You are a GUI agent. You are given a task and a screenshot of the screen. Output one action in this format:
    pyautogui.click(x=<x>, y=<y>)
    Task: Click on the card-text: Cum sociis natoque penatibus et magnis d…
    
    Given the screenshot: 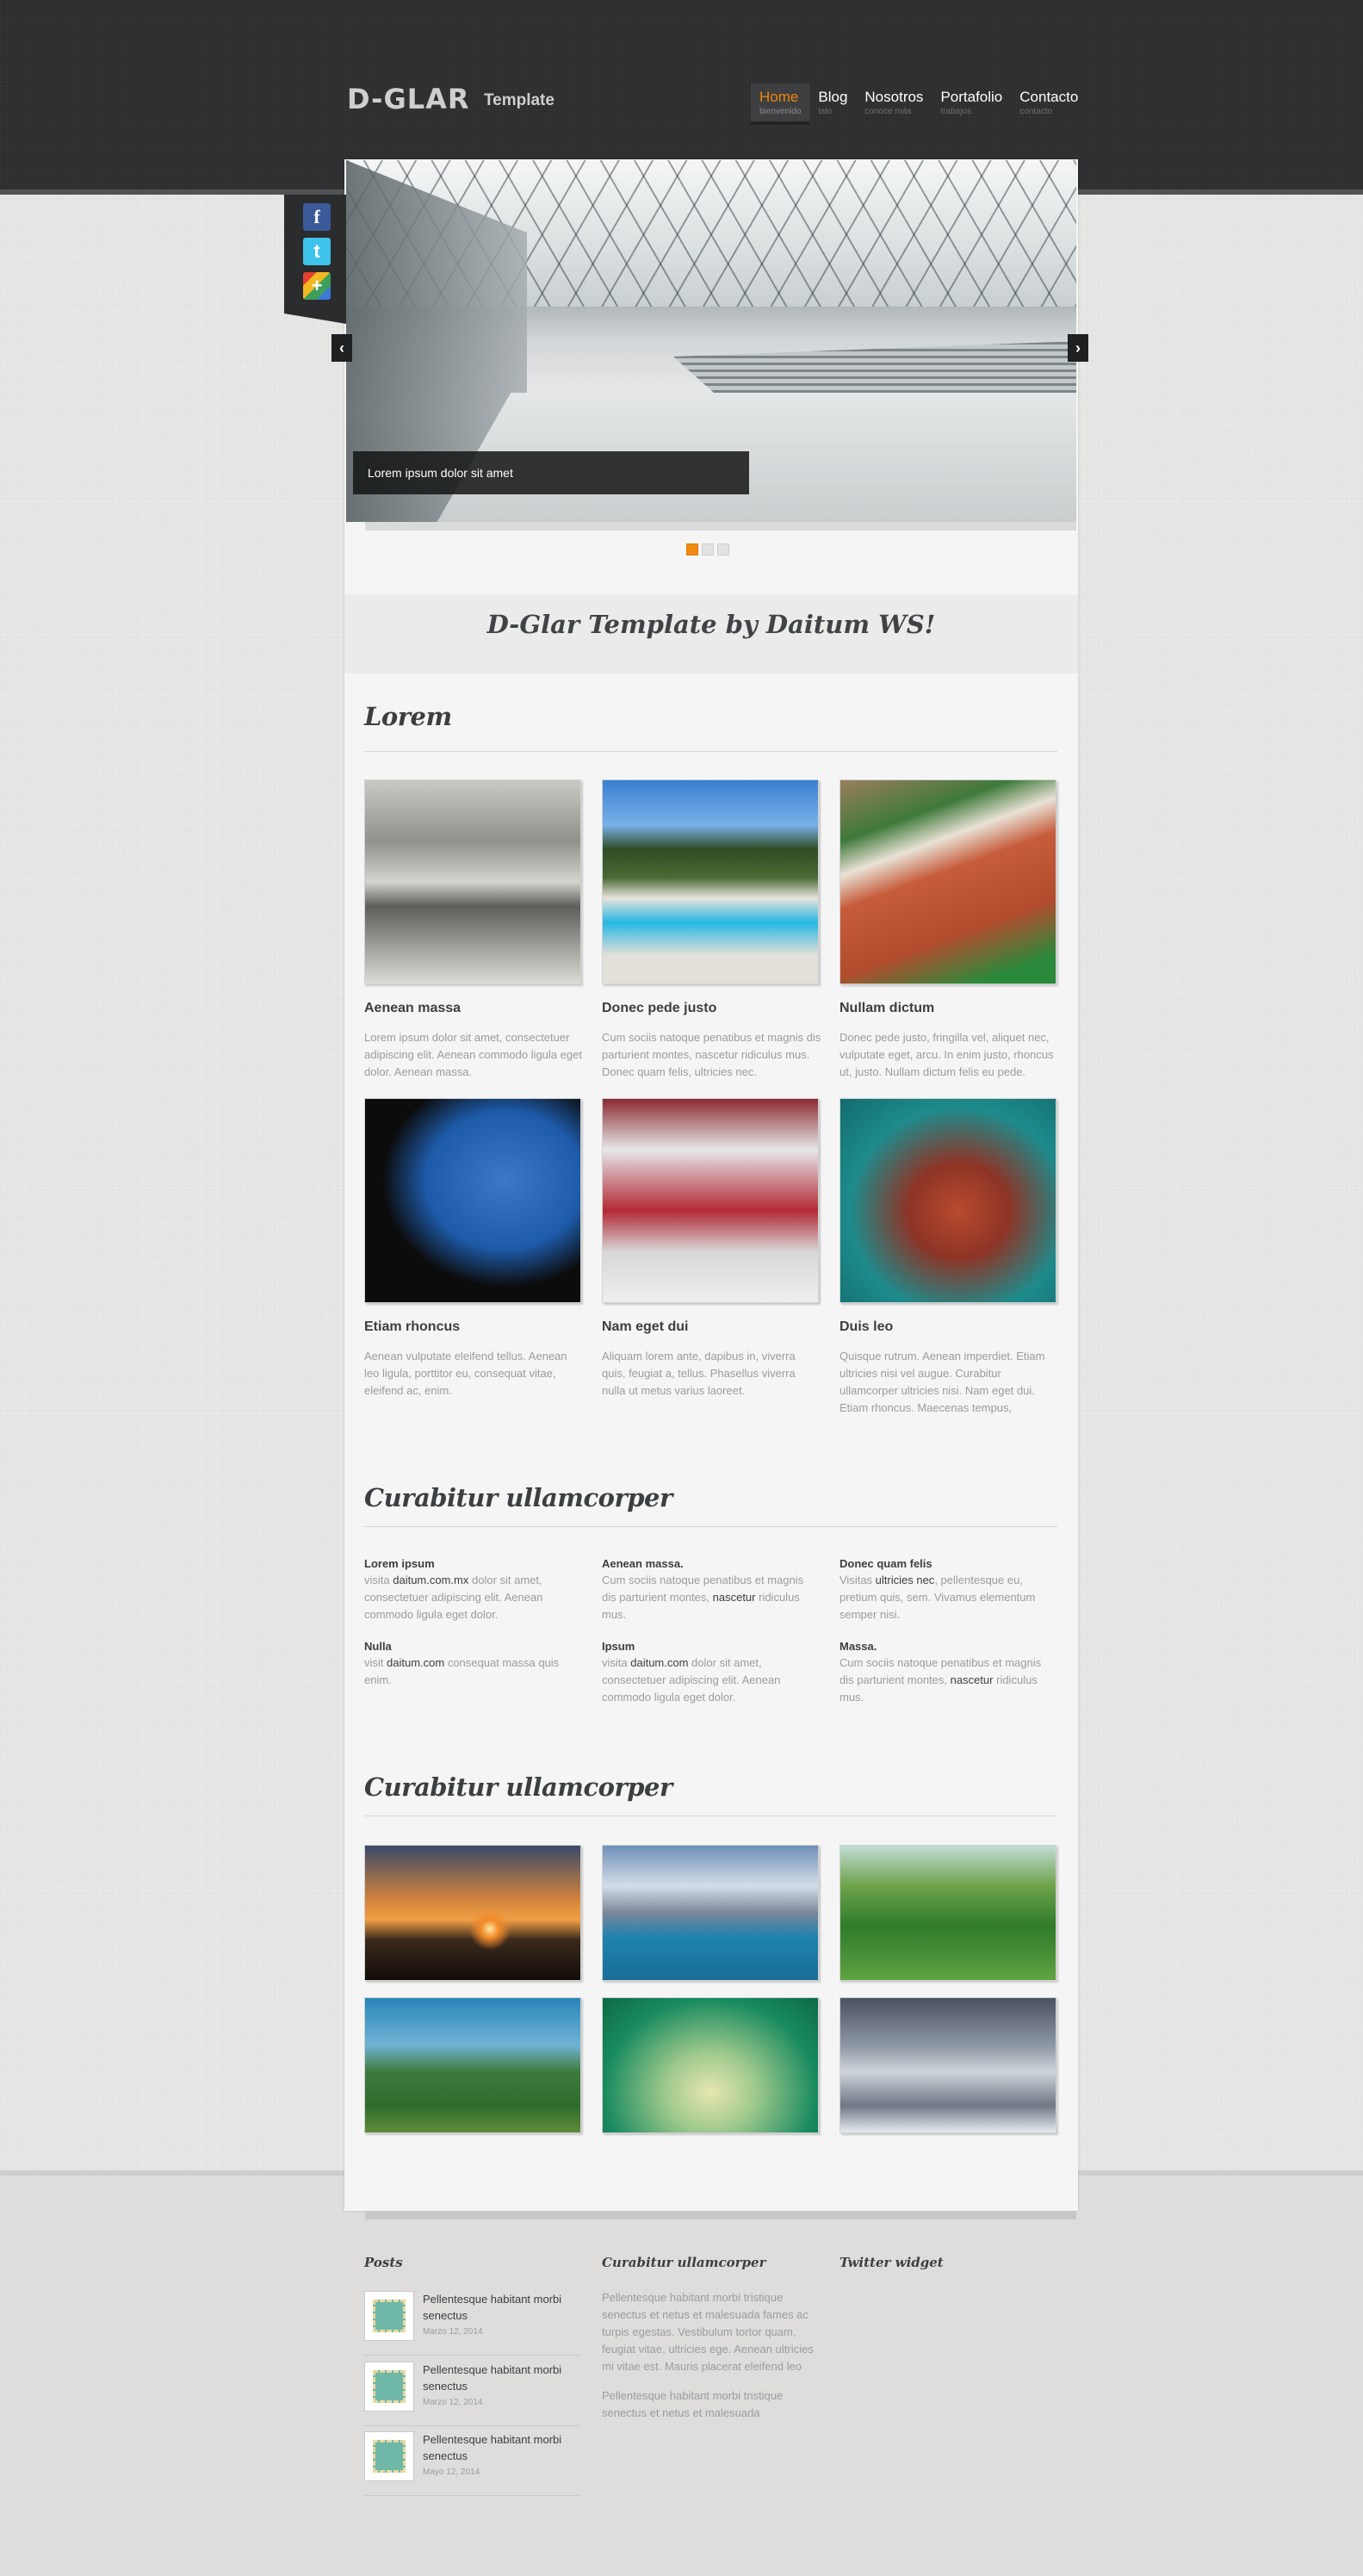 What is the action you would take?
    pyautogui.click(x=711, y=1054)
    